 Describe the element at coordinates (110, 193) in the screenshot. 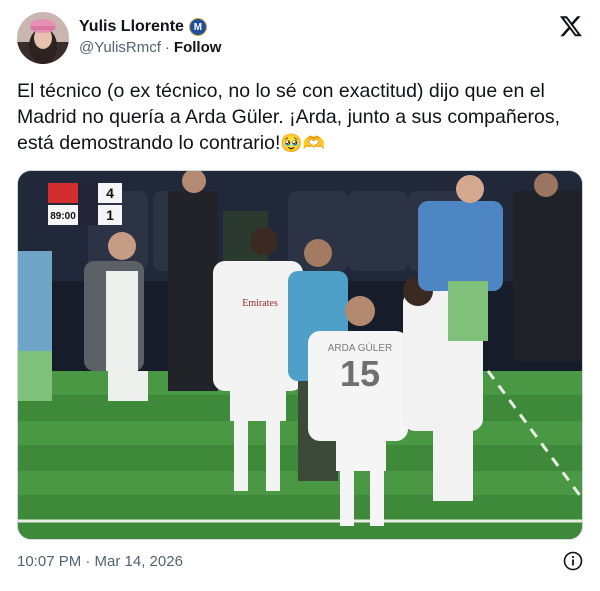

I see `scoreboard-home-score: 4` at that location.